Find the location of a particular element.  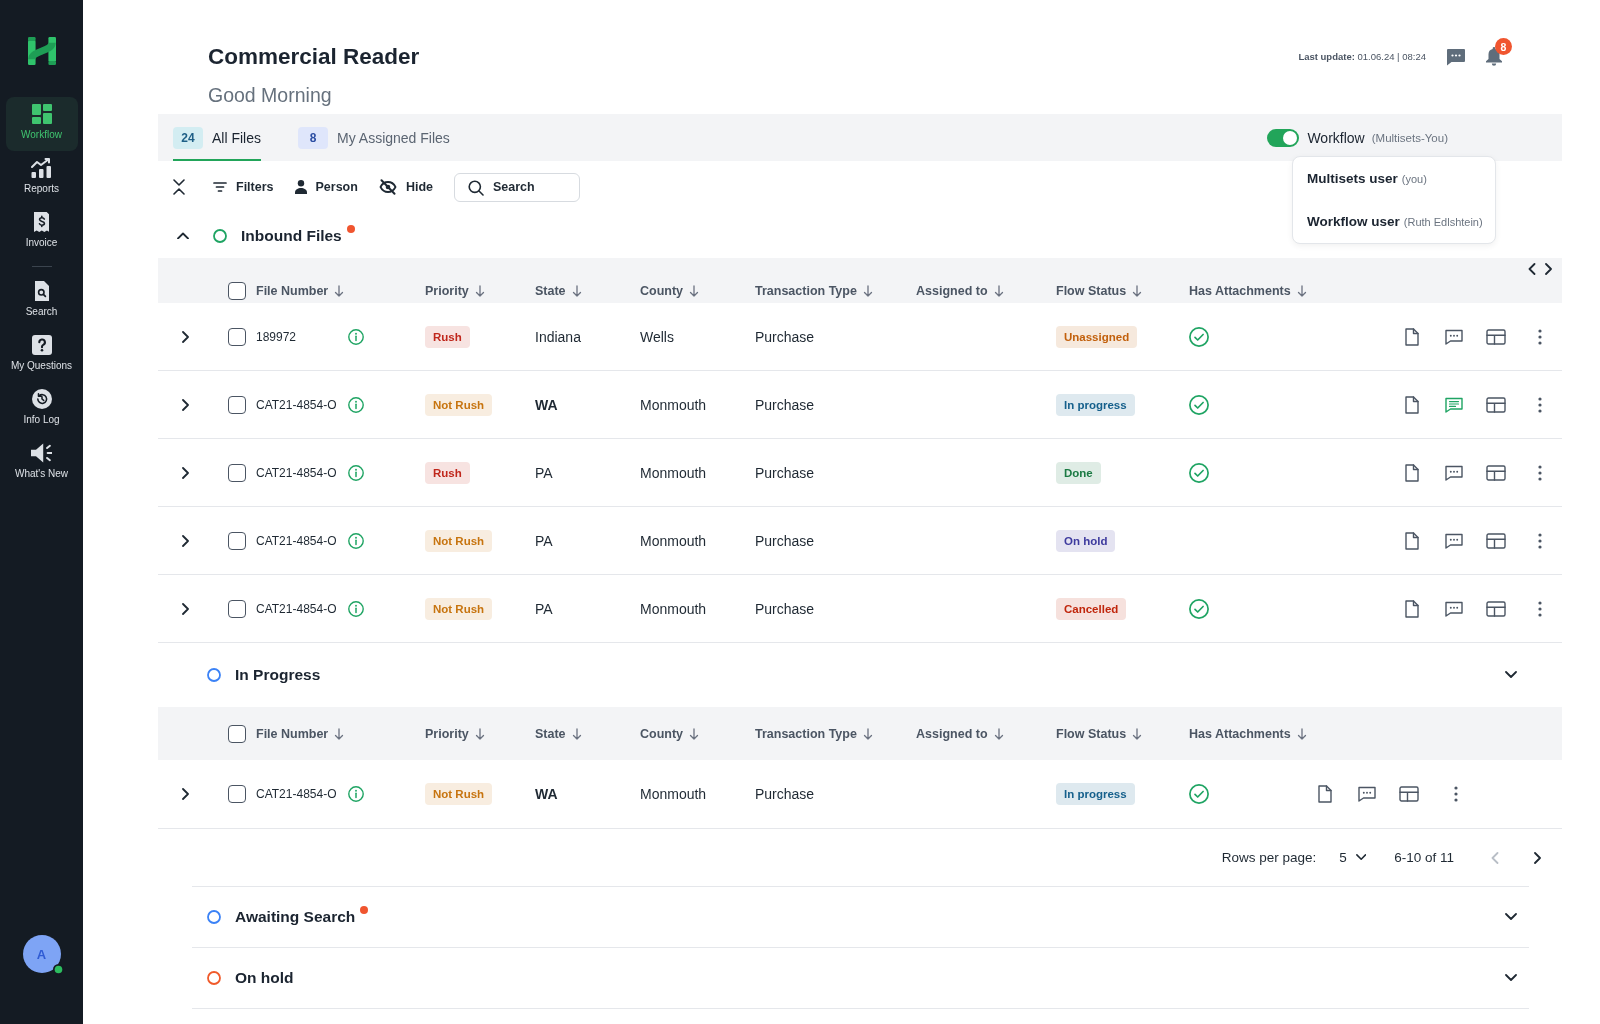

toolbar-button: Hide is located at coordinates (405, 187).